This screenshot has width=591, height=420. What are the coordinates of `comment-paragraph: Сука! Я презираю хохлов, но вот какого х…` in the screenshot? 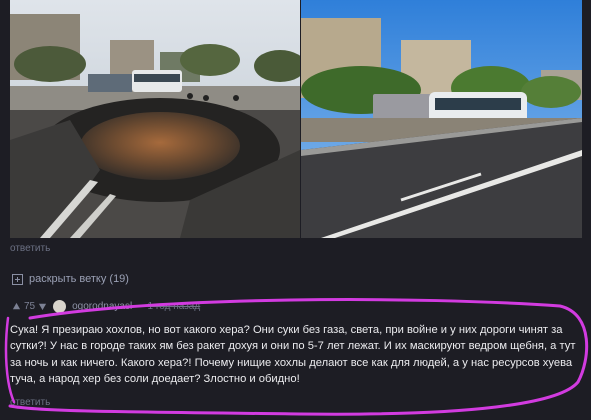 It's located at (293, 355).